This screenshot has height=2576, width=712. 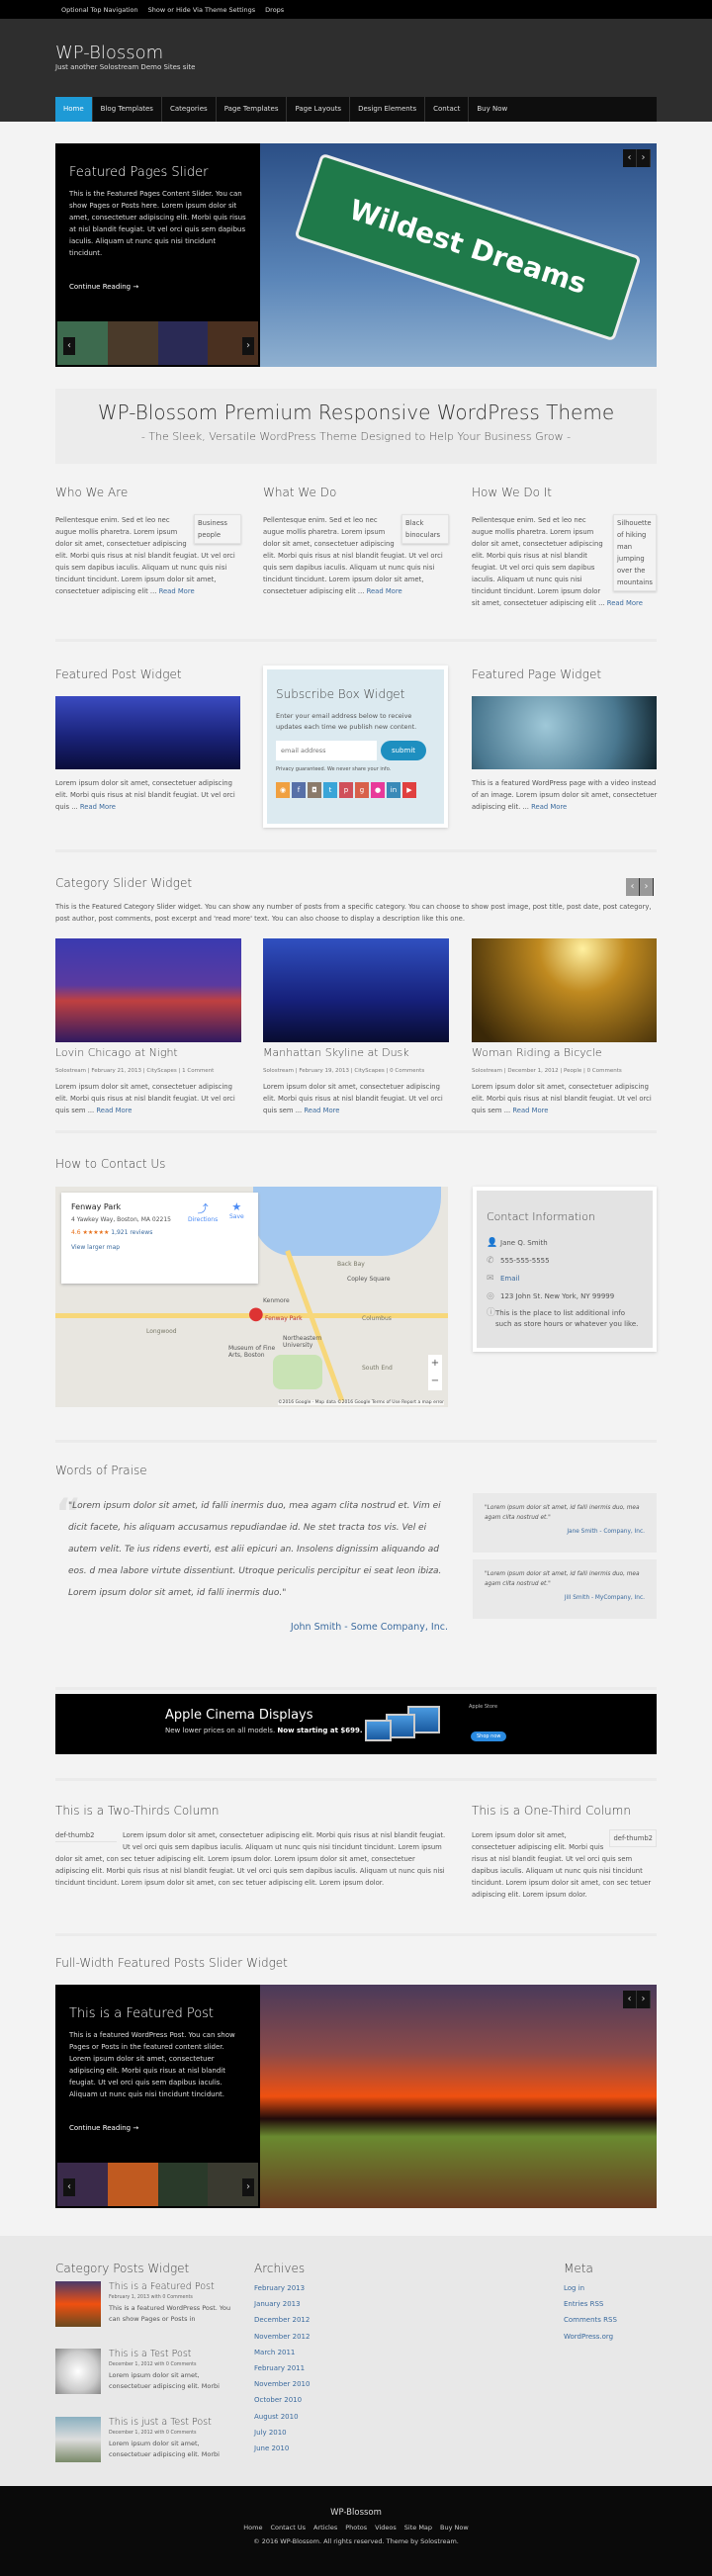 I want to click on post-title: Woman Riding a Bicycle, so click(x=537, y=1052).